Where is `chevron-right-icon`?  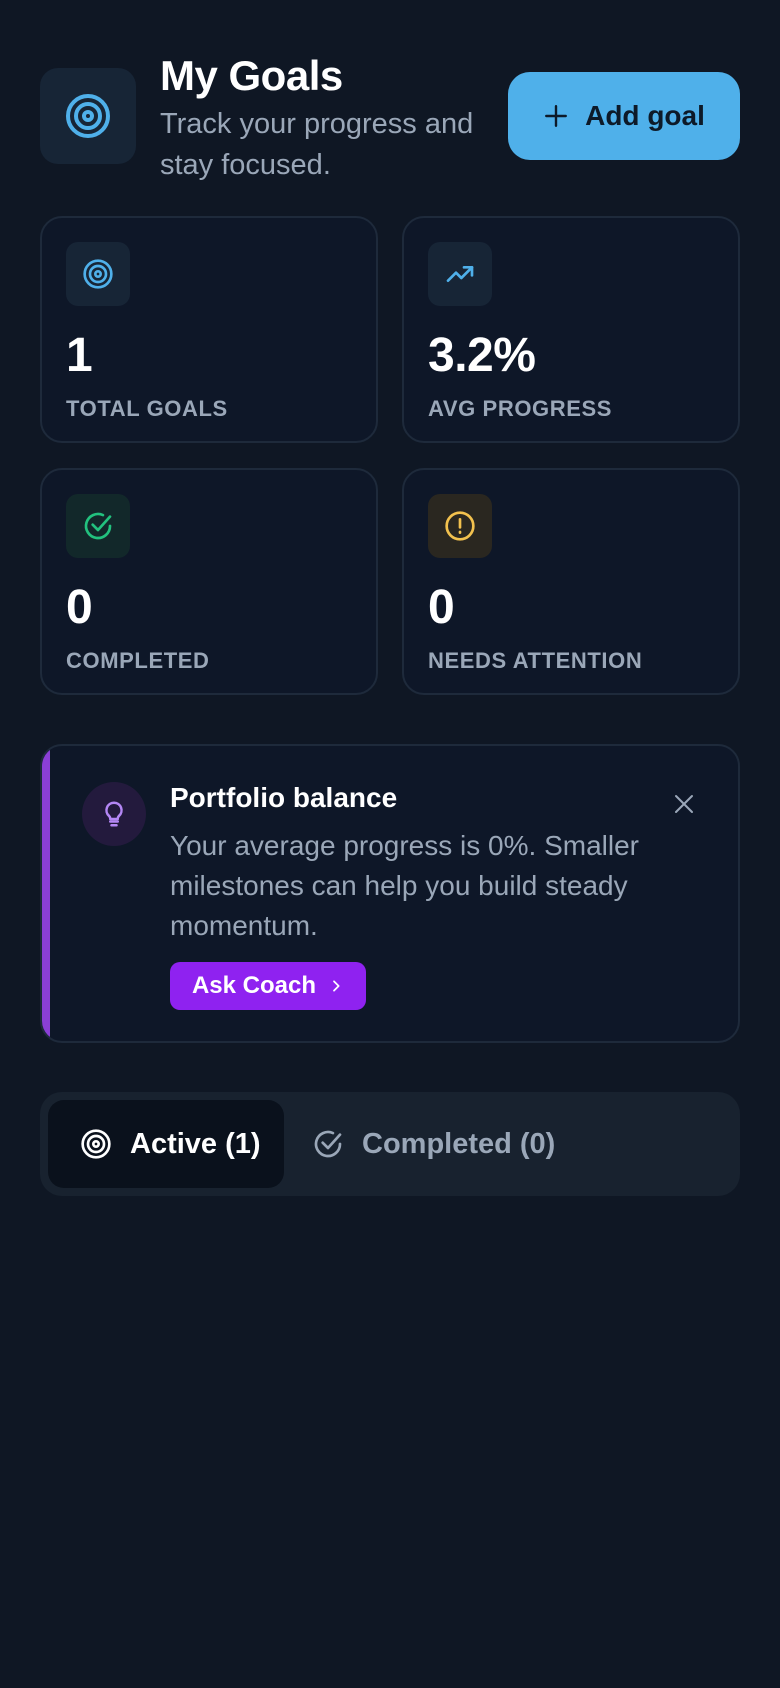 chevron-right-icon is located at coordinates (336, 986).